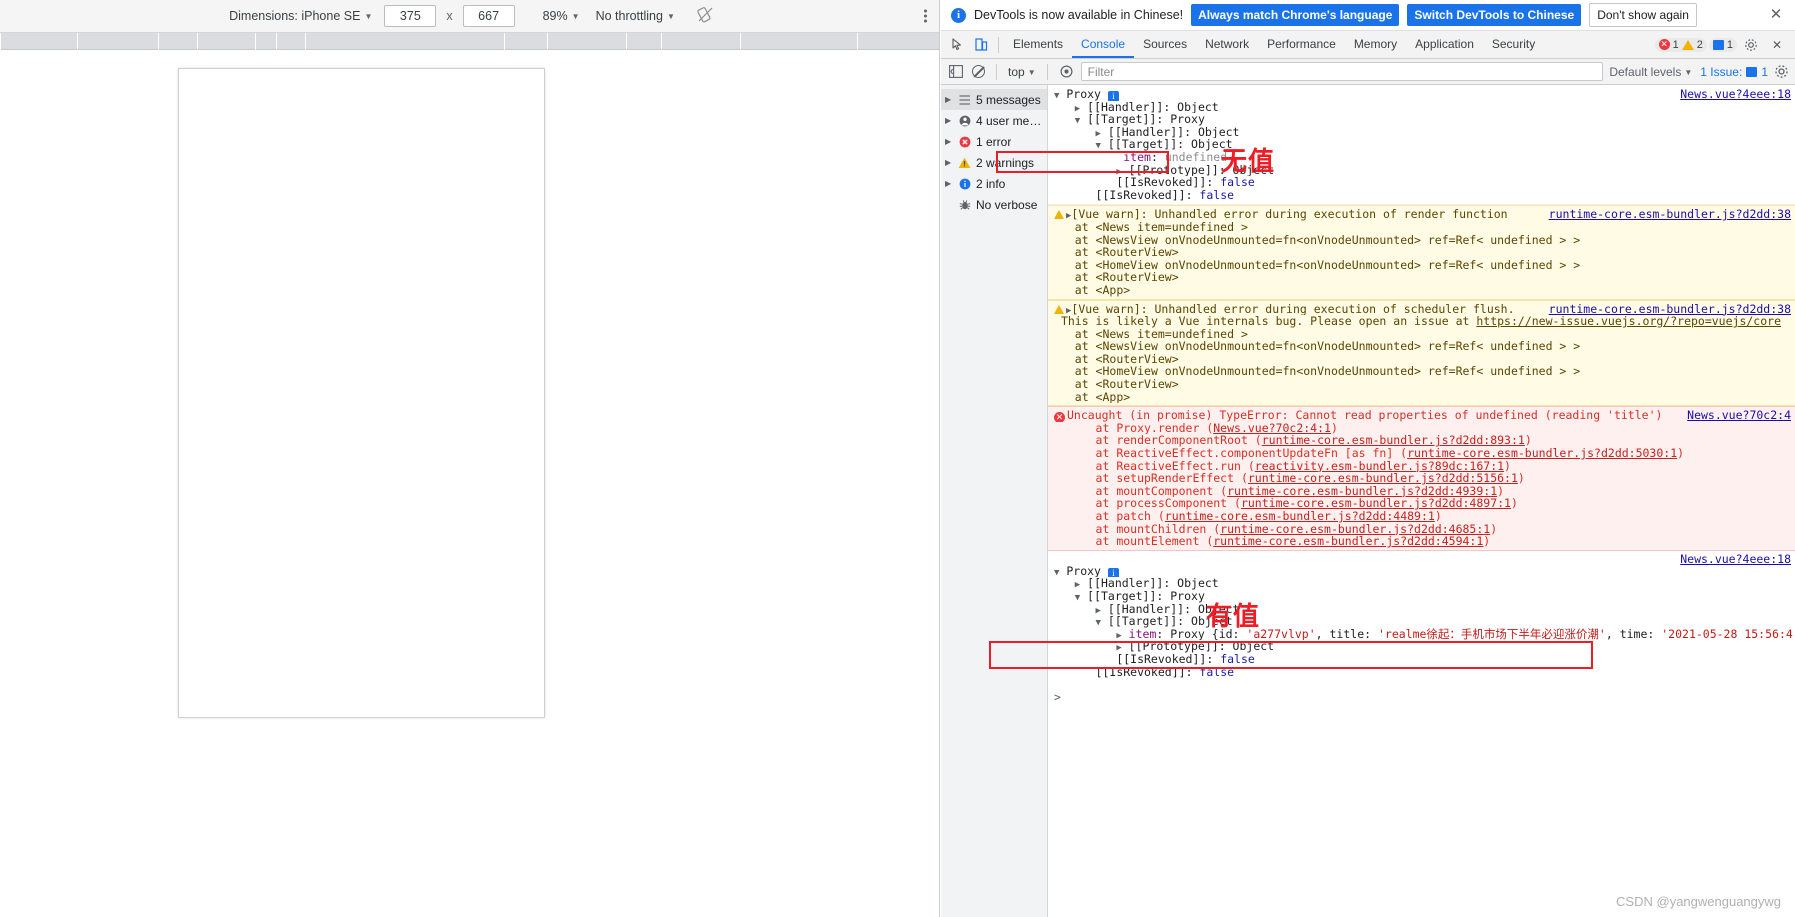  What do you see at coordinates (705, 16) in the screenshot?
I see `rotate-icon` at bounding box center [705, 16].